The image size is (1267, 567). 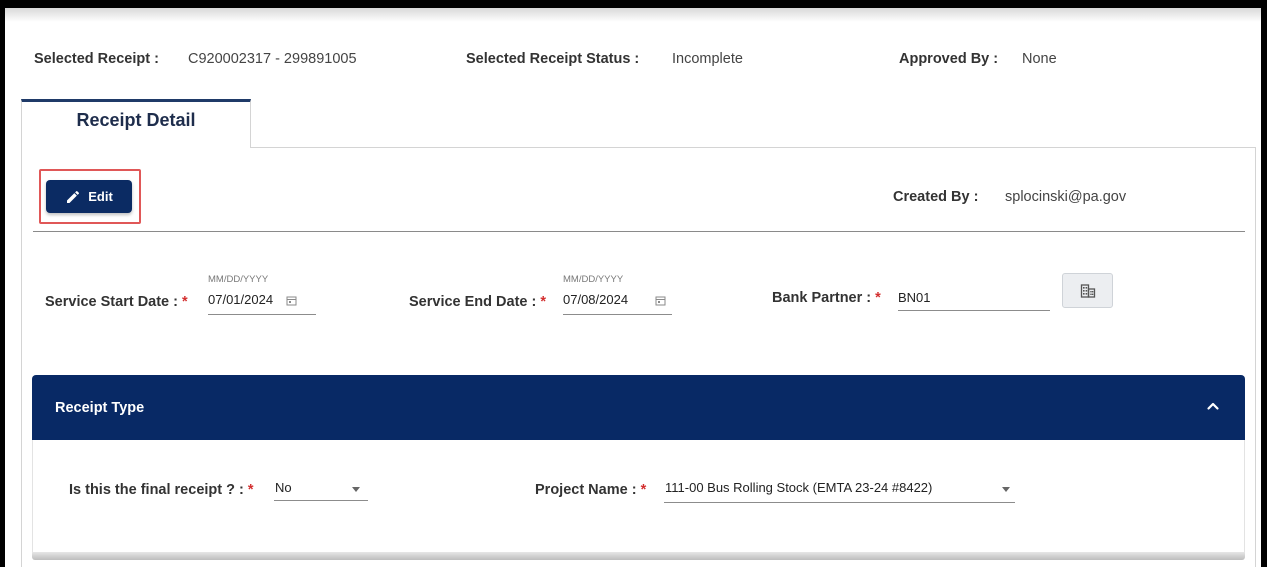 I want to click on service-end-date-input: 07/08/2024, so click(x=595, y=299).